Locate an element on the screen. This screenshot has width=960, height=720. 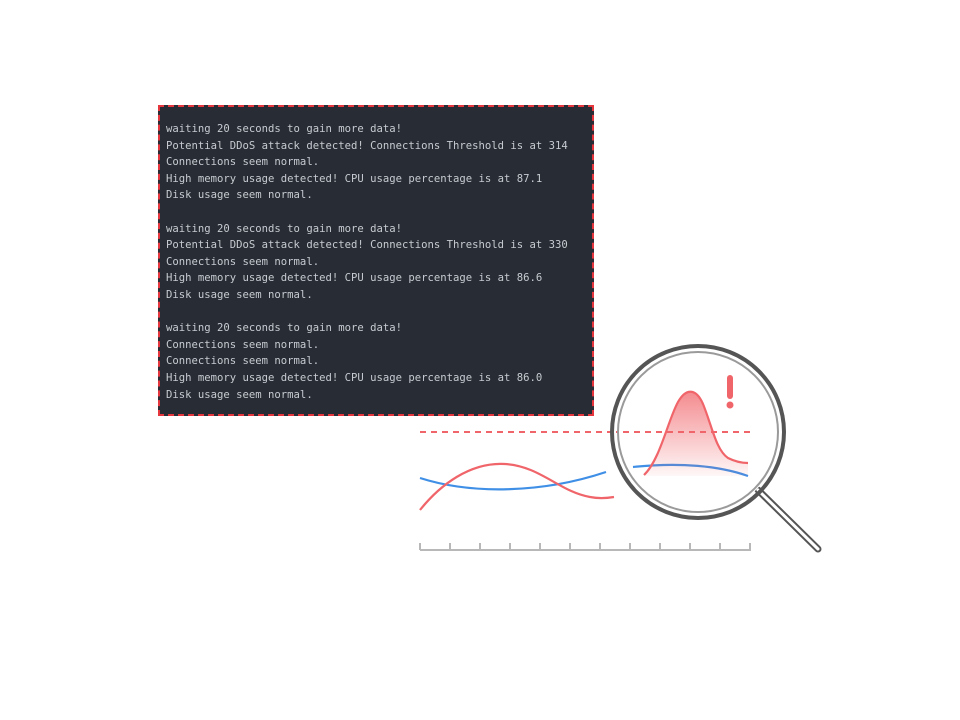
exclamation-icon is located at coordinates (730, 392).